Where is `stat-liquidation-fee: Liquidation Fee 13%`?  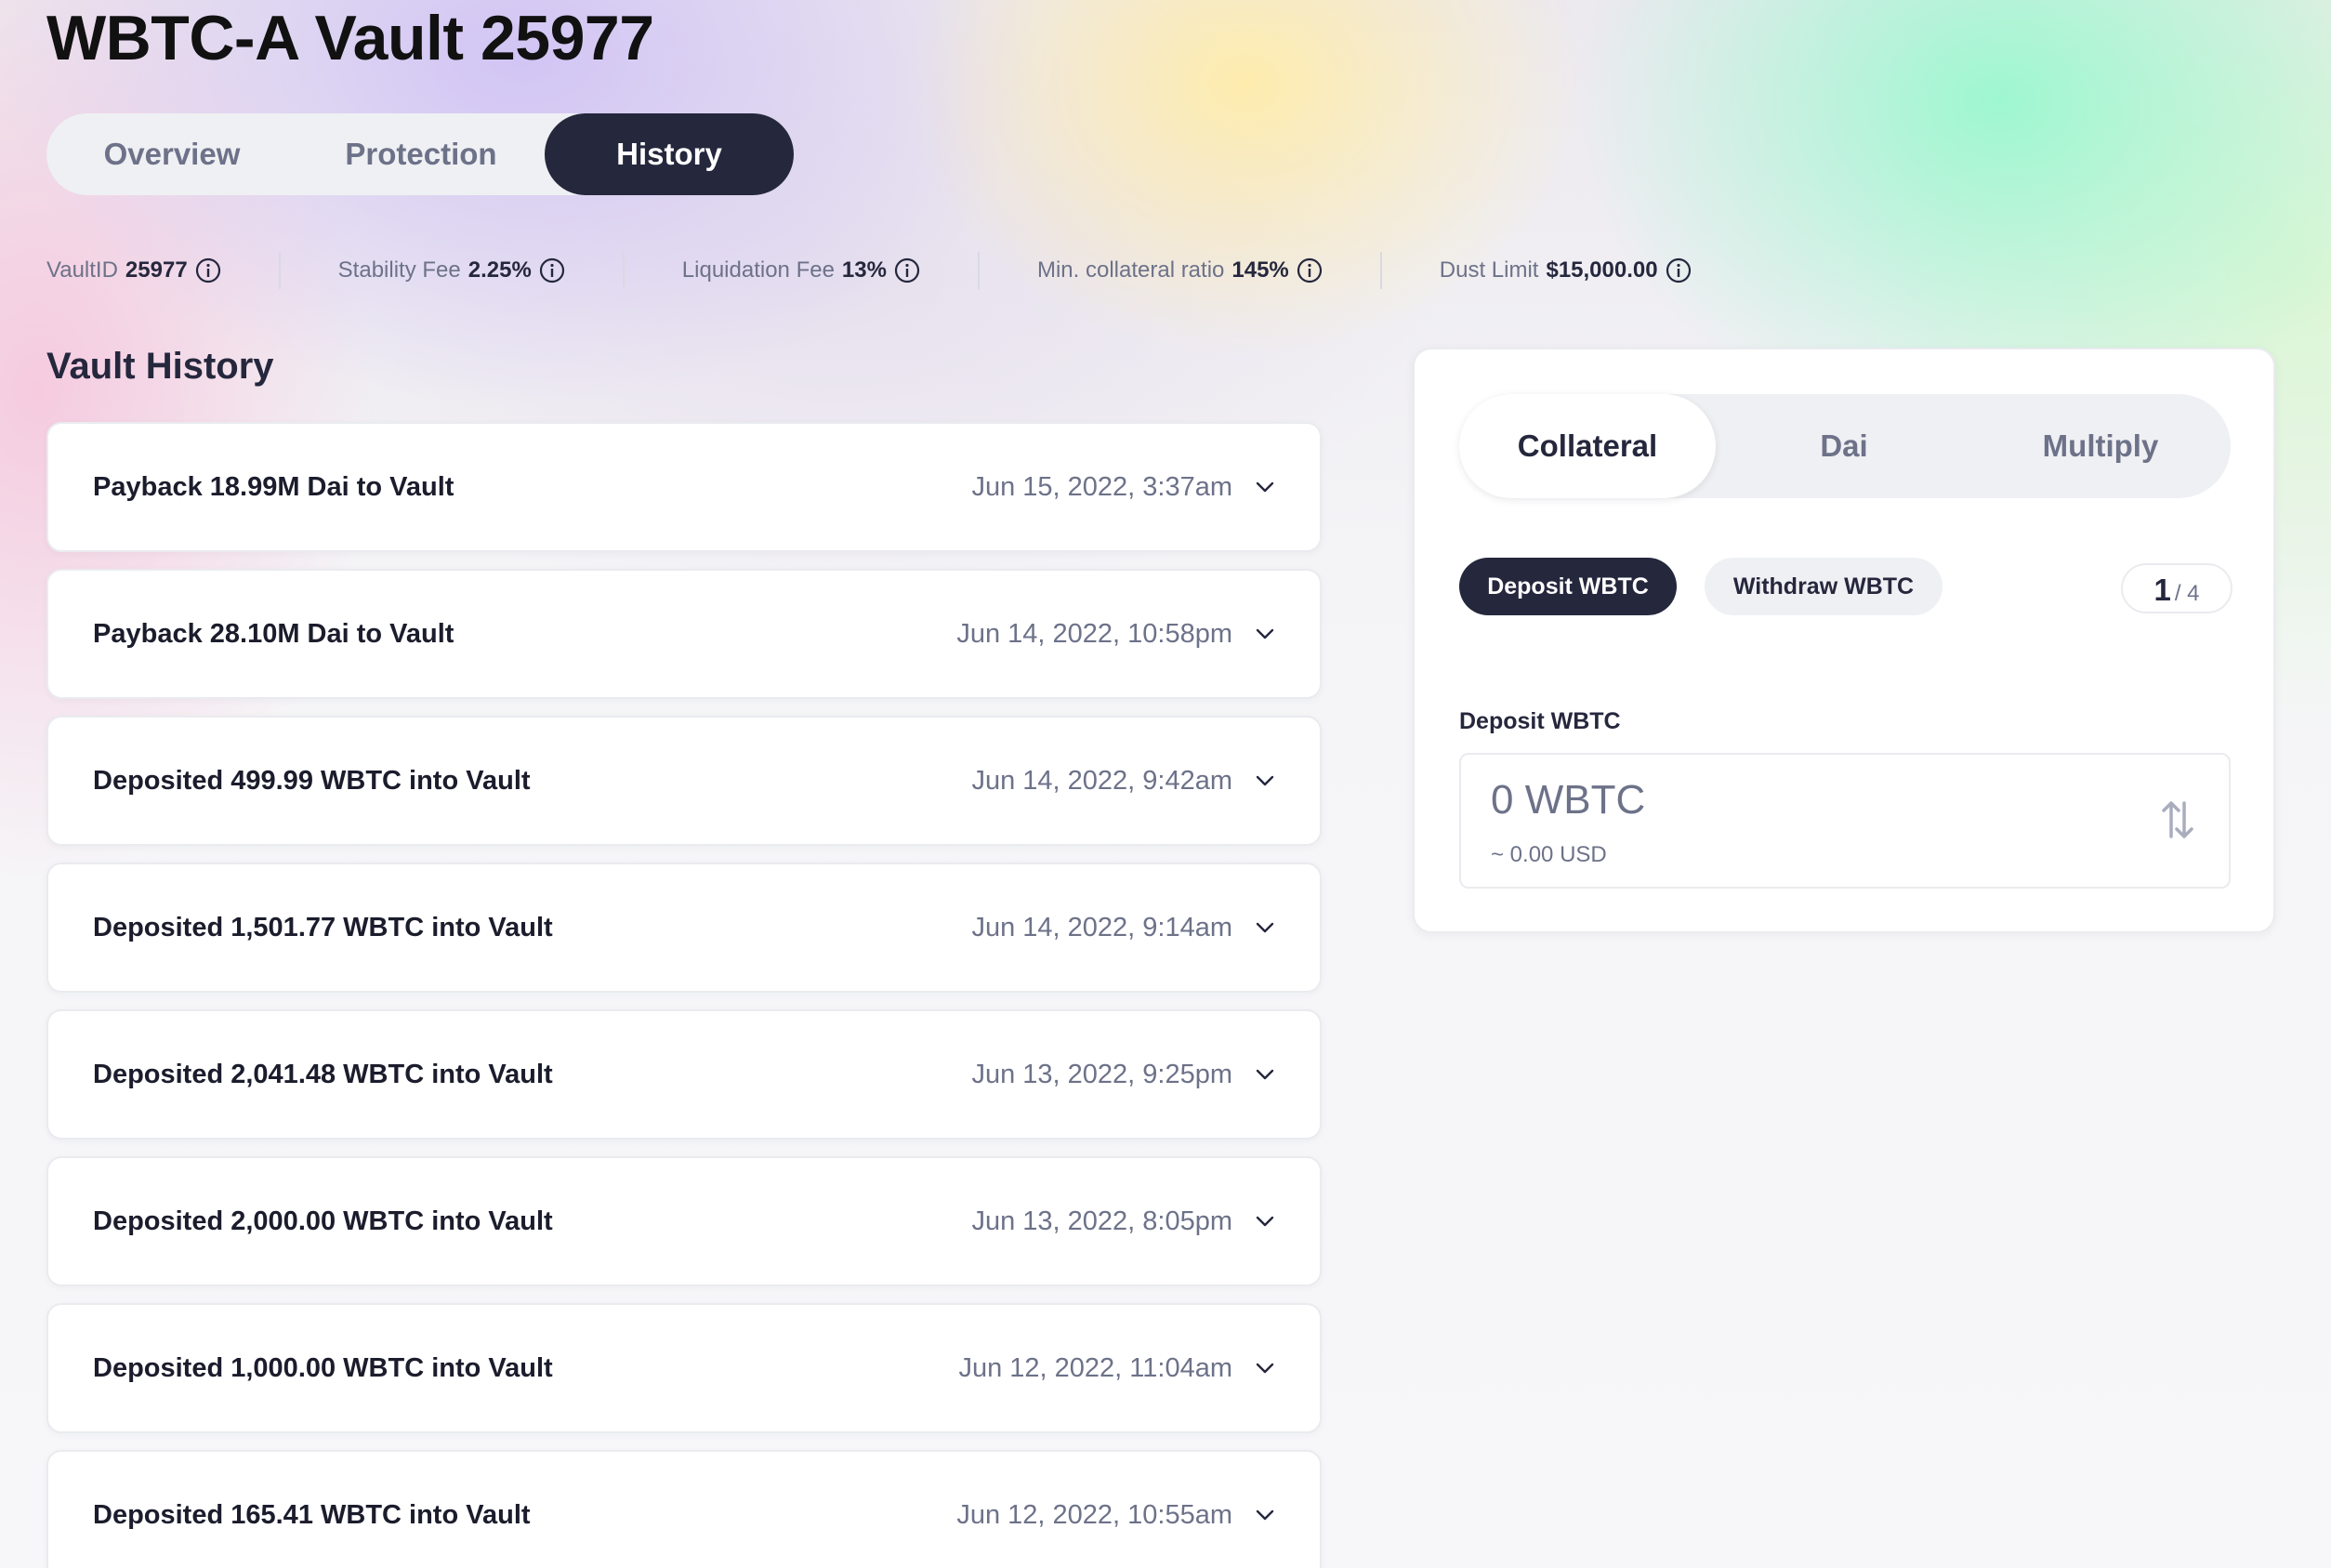
stat-liquidation-fee: Liquidation Fee 13% is located at coordinates (801, 270).